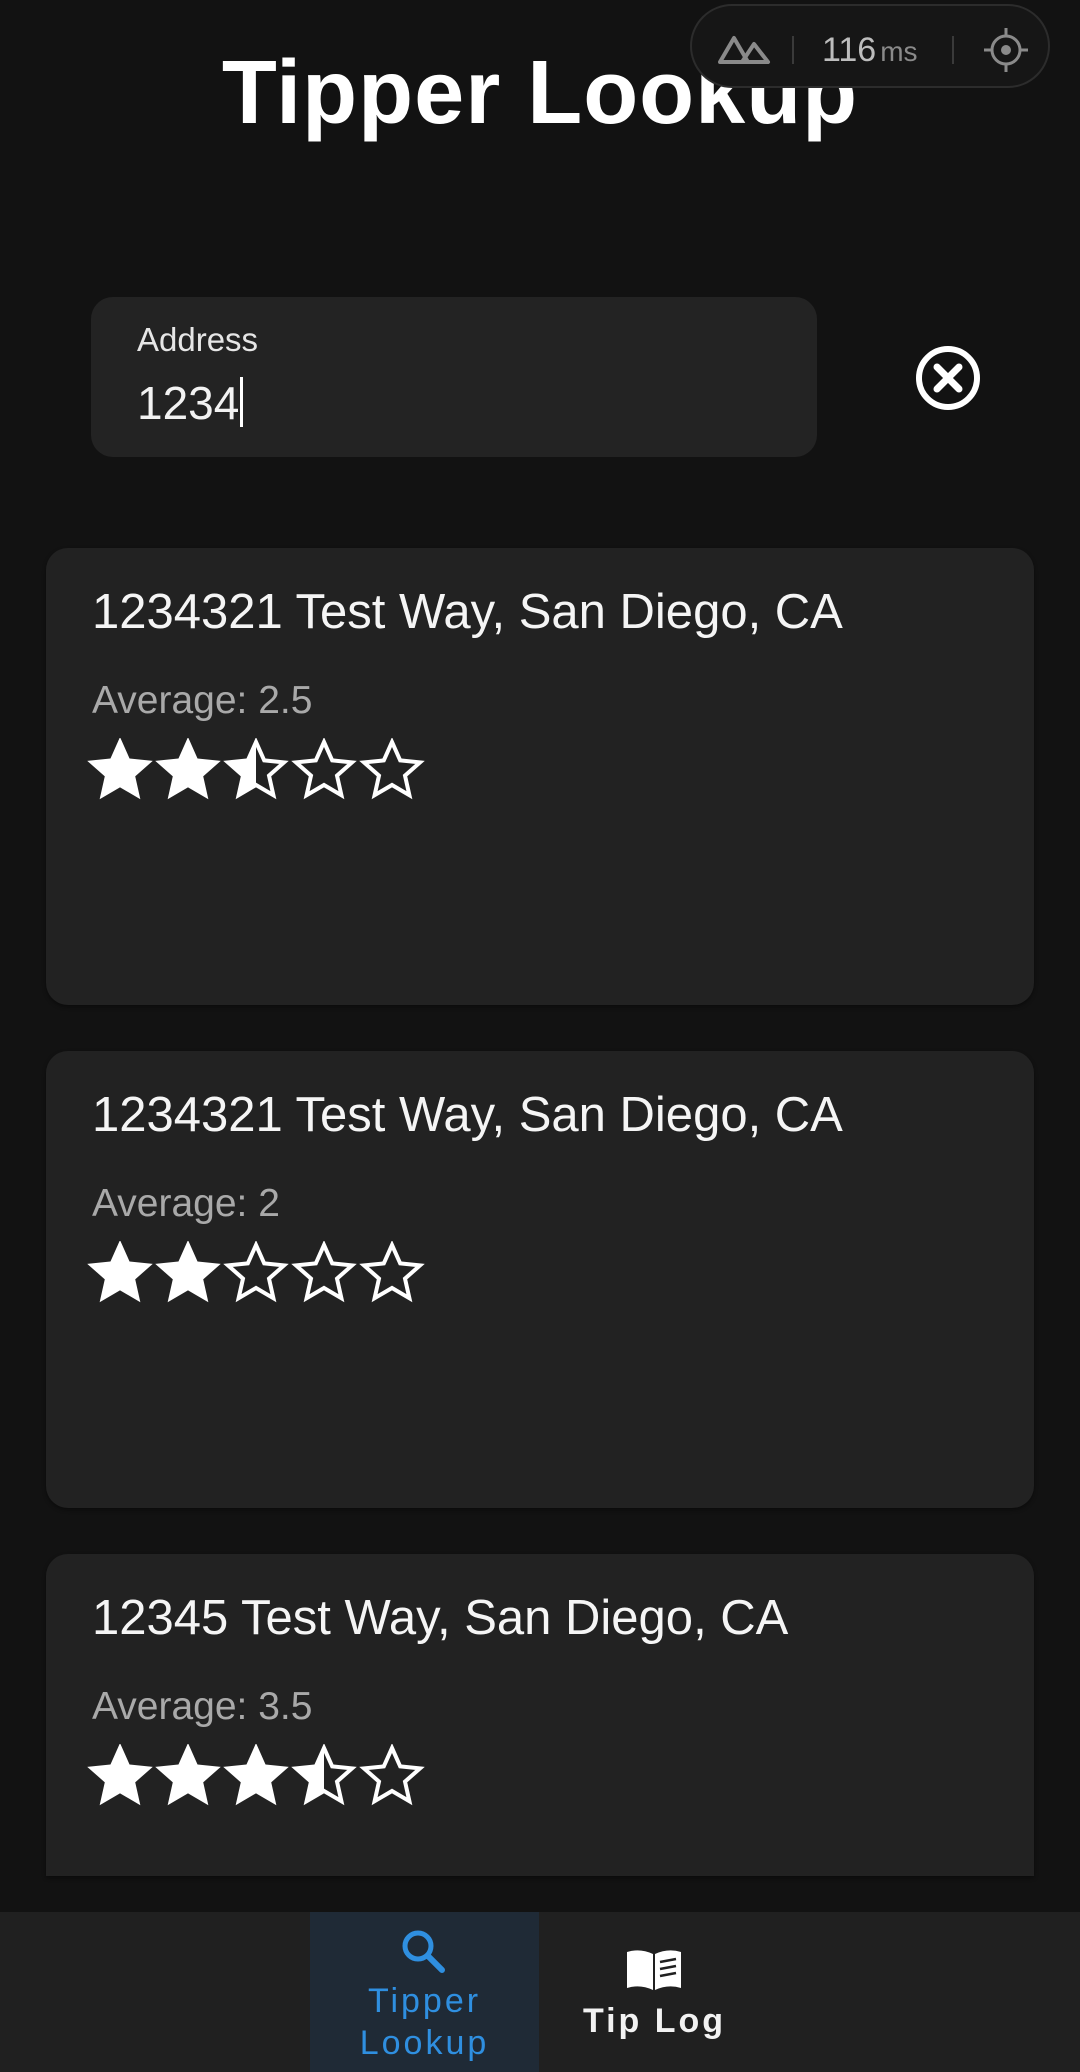 Image resolution: width=1080 pixels, height=2072 pixels. I want to click on dev-tools-overlay: 116 ms, so click(870, 46).